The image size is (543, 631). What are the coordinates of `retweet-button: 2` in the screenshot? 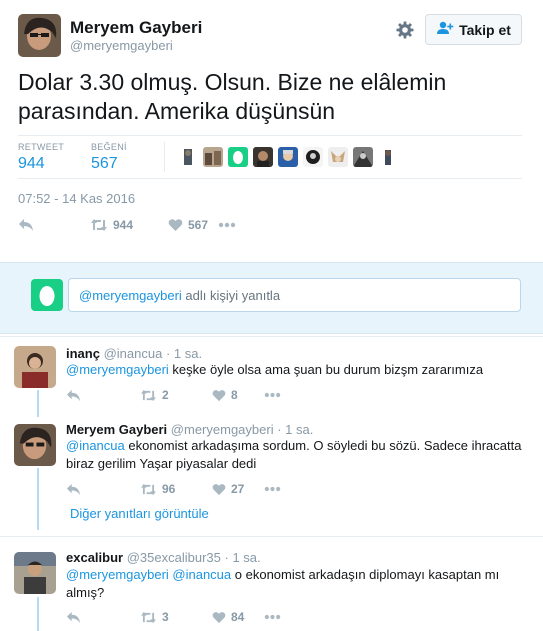 It's located at (176, 395).